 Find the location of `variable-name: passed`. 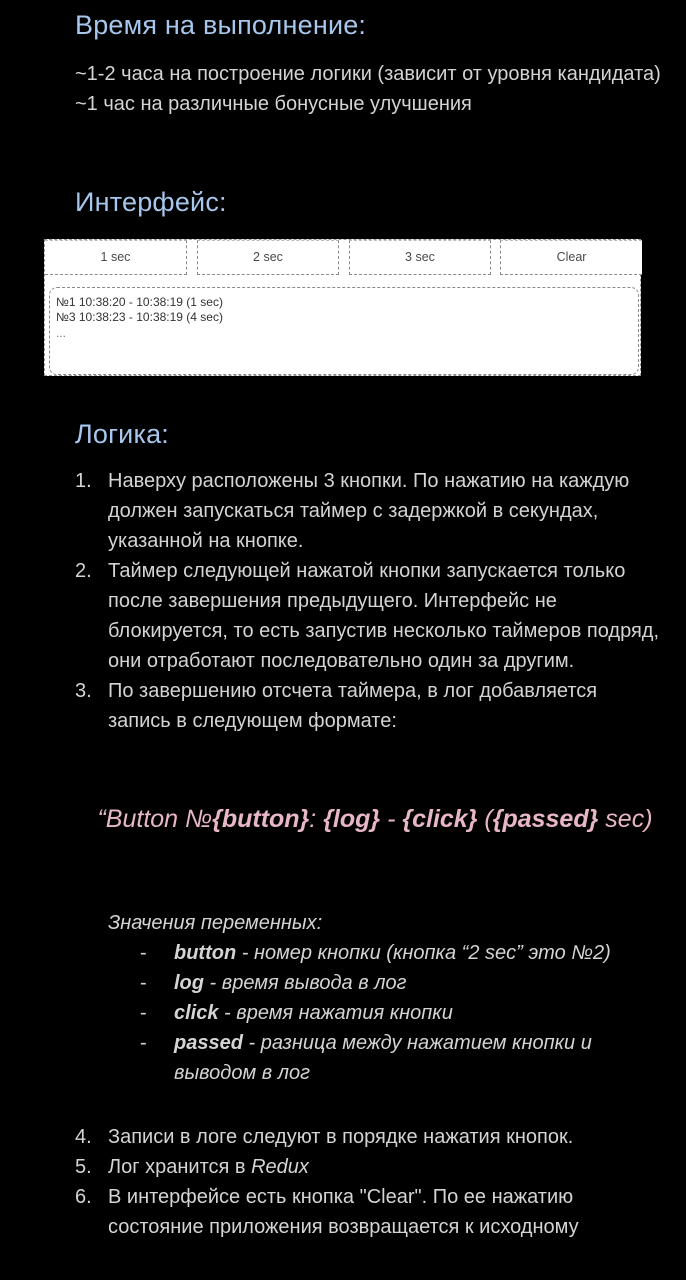

variable-name: passed is located at coordinates (208, 1043).